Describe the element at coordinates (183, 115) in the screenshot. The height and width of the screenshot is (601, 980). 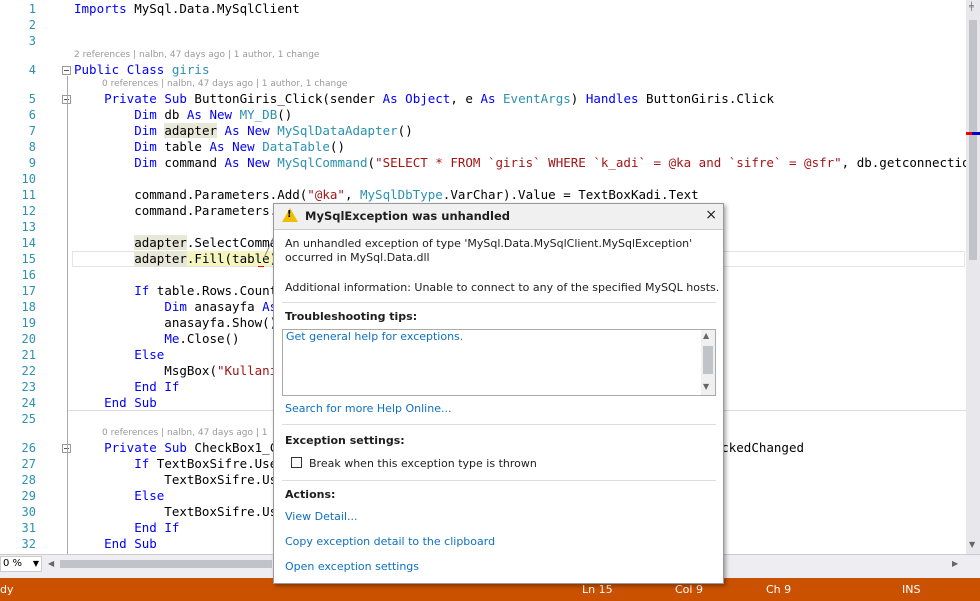
I see `code-line: Dim db As New MY_DB()` at that location.